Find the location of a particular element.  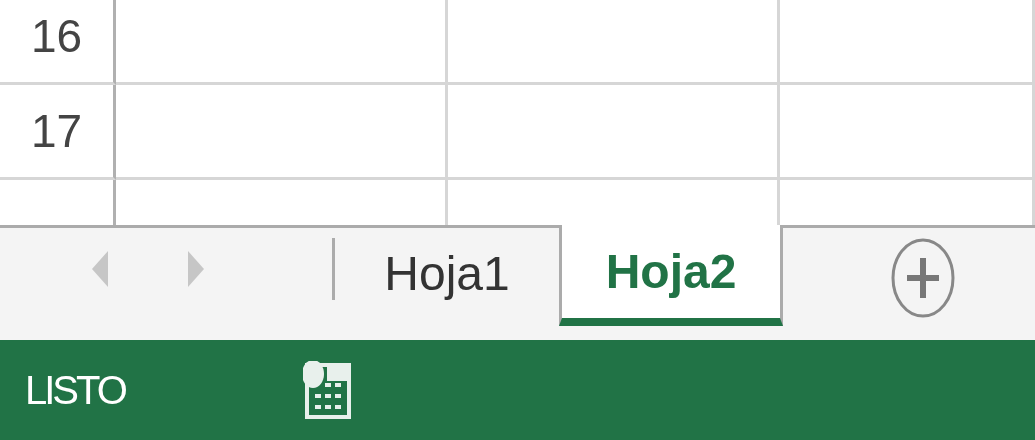

row-number: 16 is located at coordinates (56, 36).